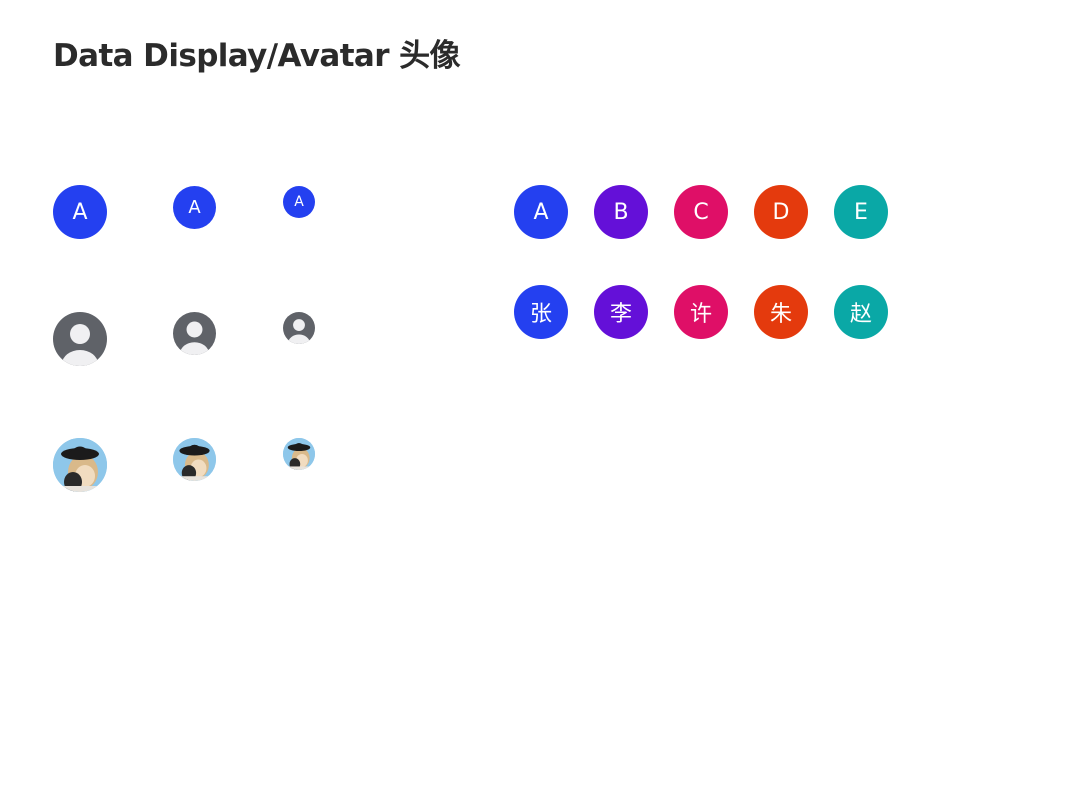 The width and height of the screenshot is (1067, 800). I want to click on avatar-photo-medium, so click(194, 459).